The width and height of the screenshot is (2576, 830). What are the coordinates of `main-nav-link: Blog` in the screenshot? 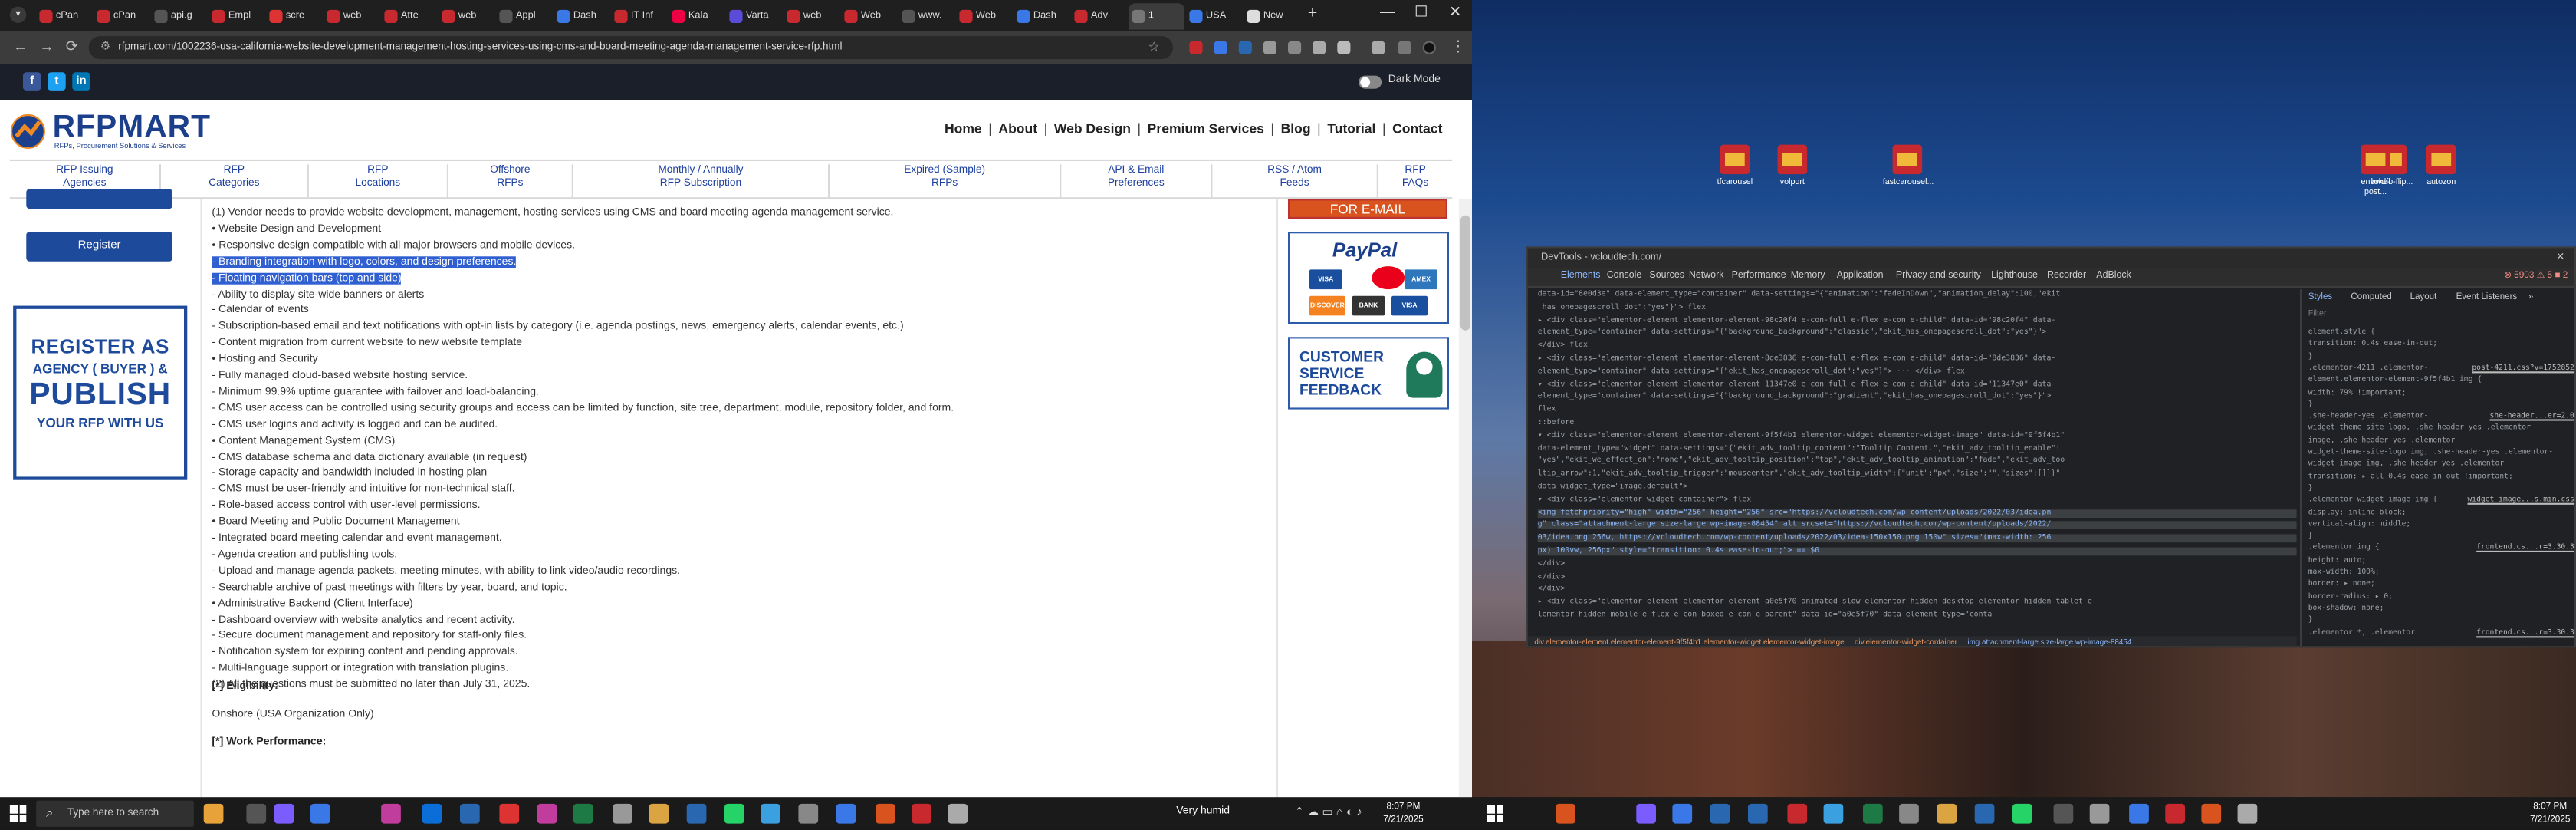 It's located at (1296, 130).